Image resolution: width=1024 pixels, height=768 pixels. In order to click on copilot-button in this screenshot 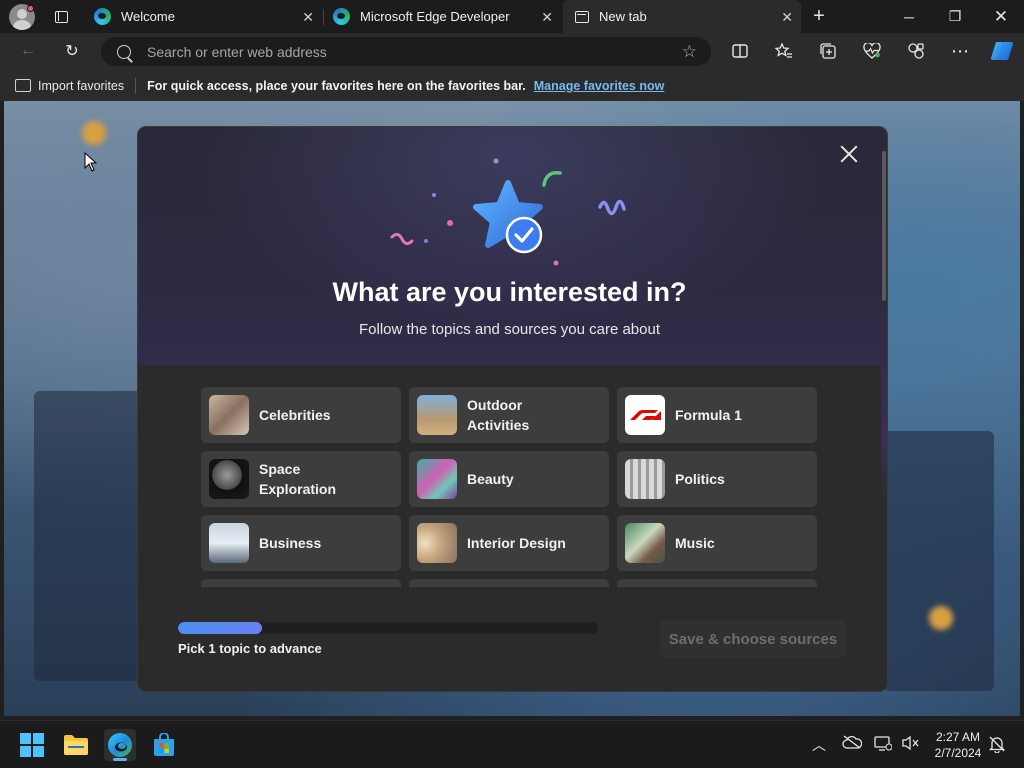, I will do `click(1002, 51)`.